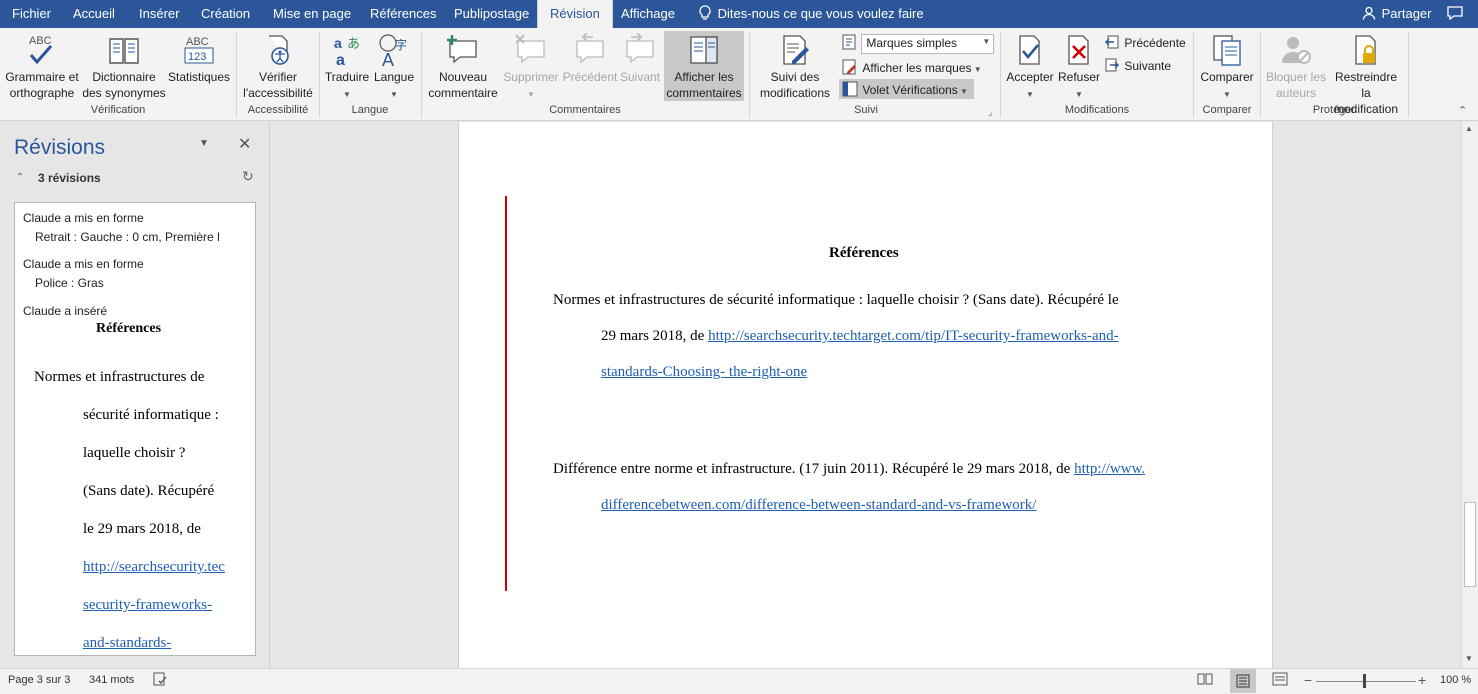  I want to click on page-indicator: Page 3 sur 3, so click(39, 680).